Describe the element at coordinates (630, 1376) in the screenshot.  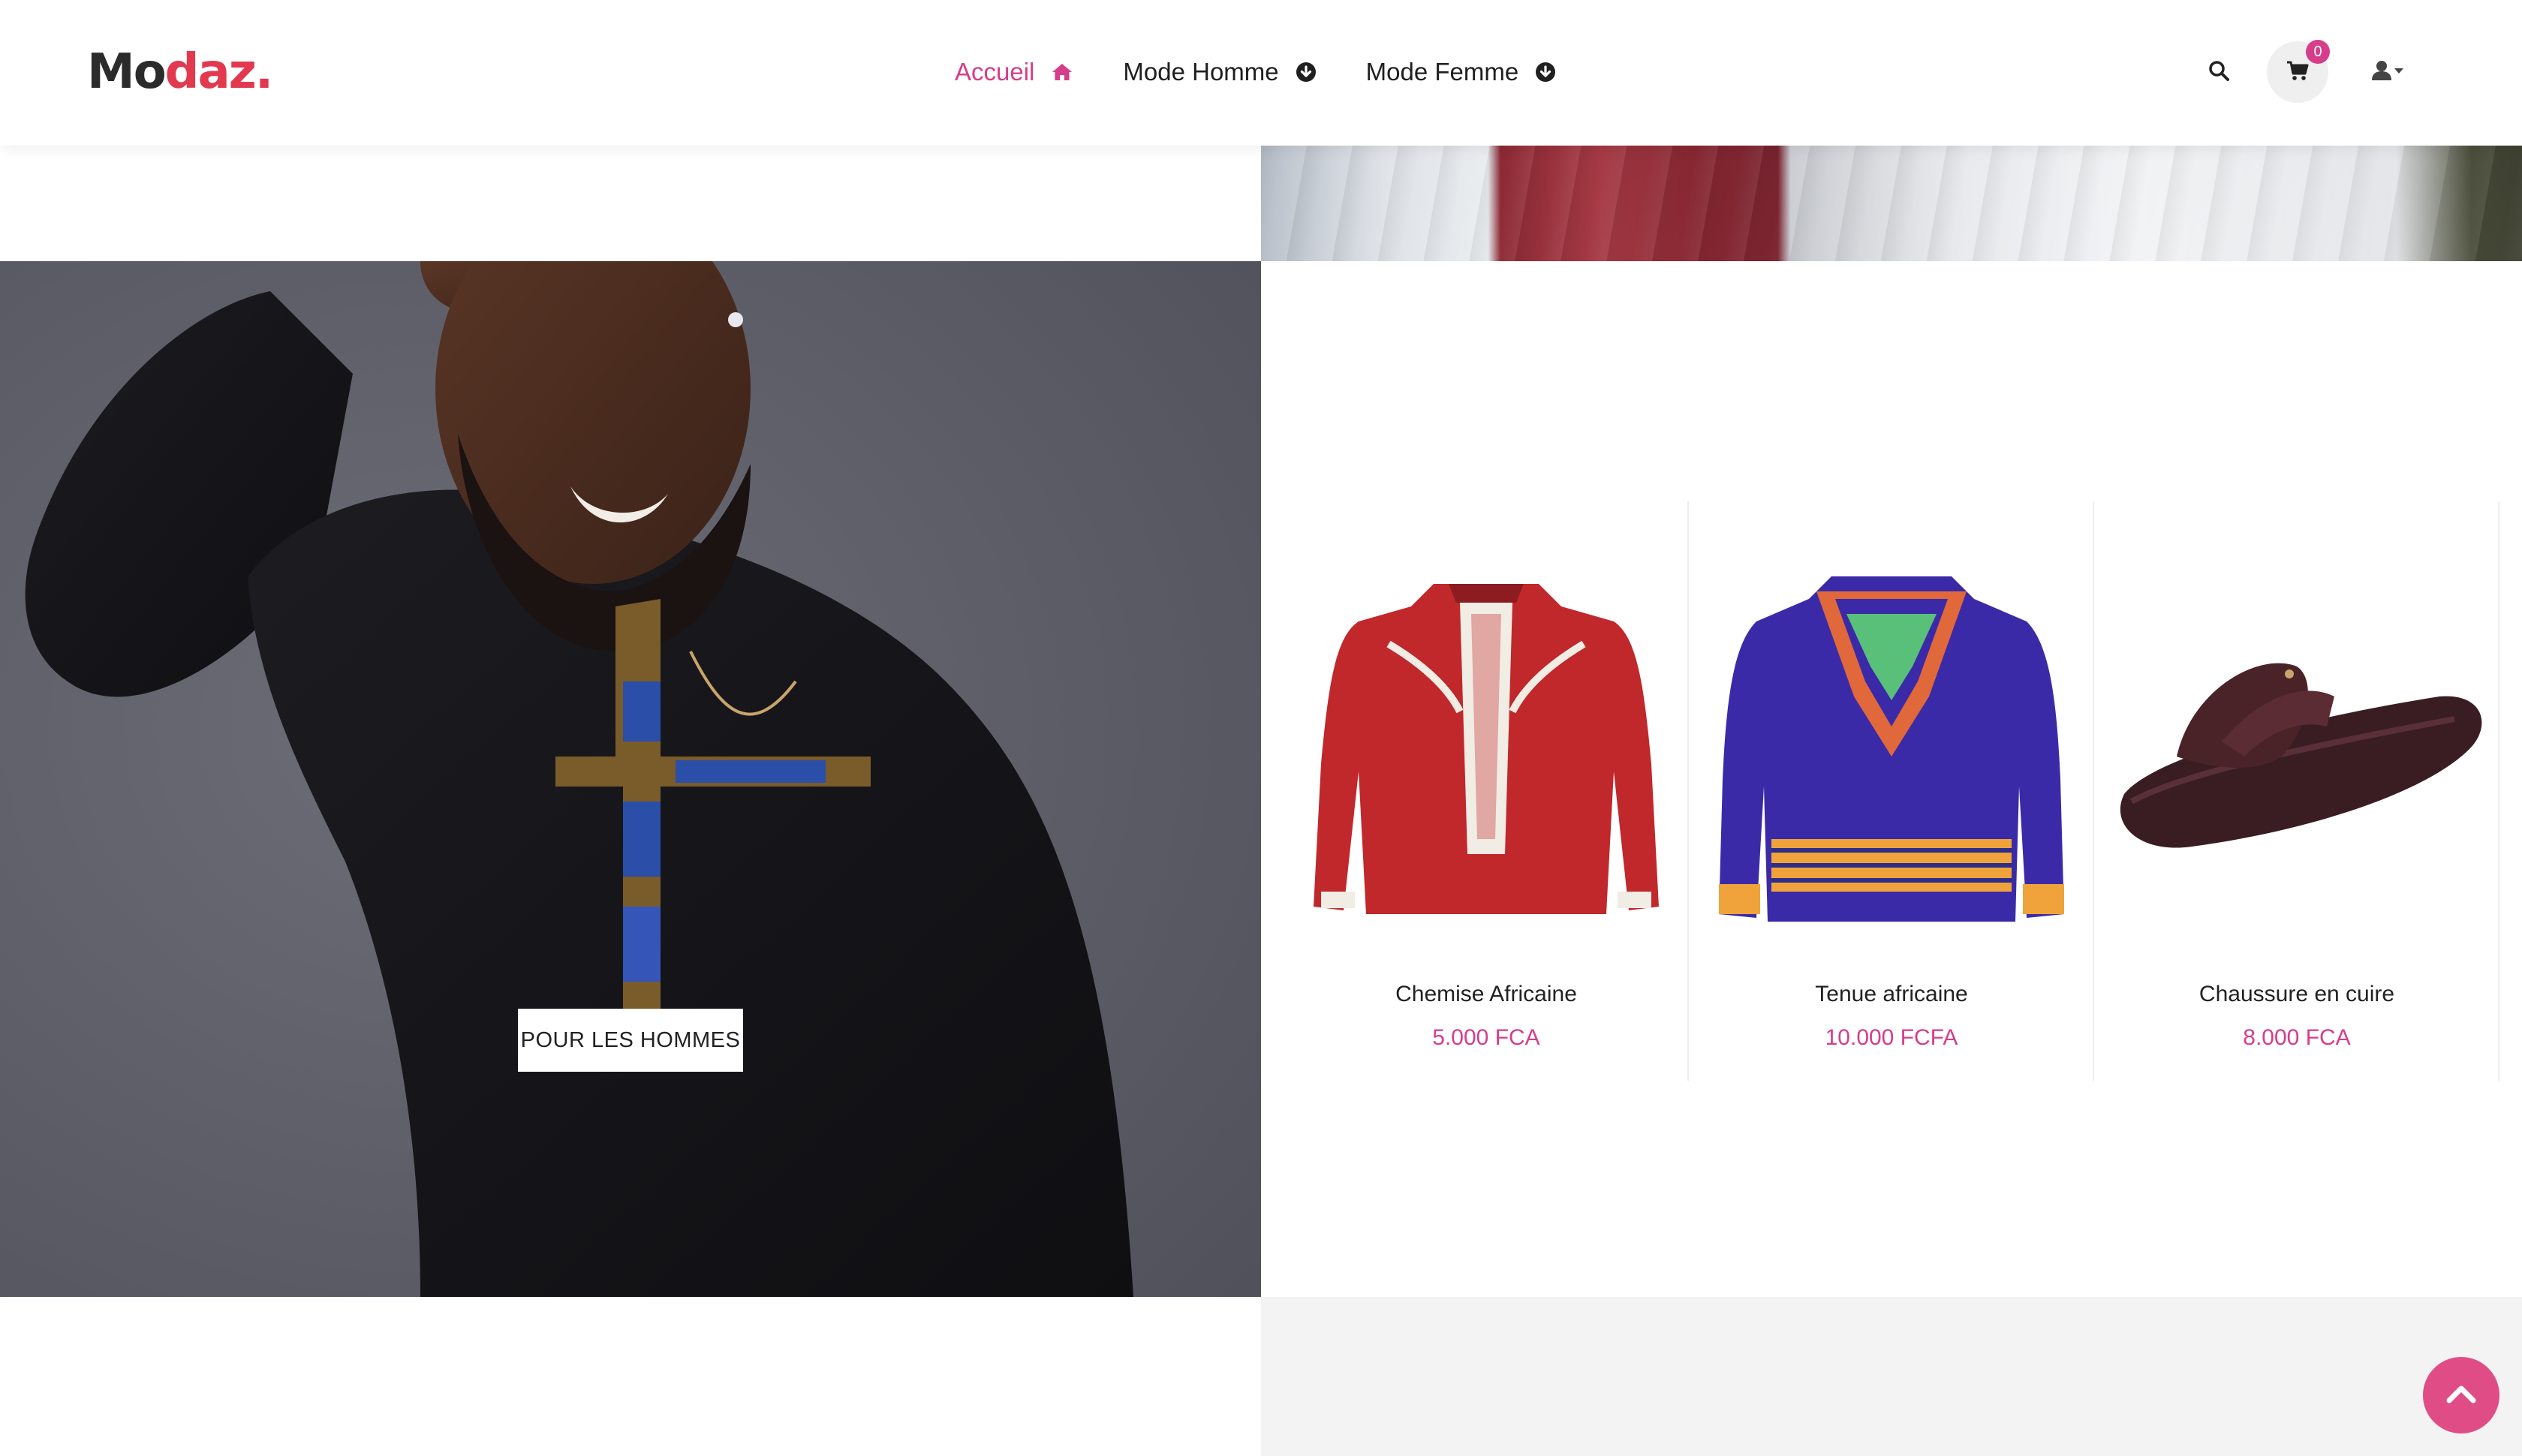
I see `next-section-left` at that location.